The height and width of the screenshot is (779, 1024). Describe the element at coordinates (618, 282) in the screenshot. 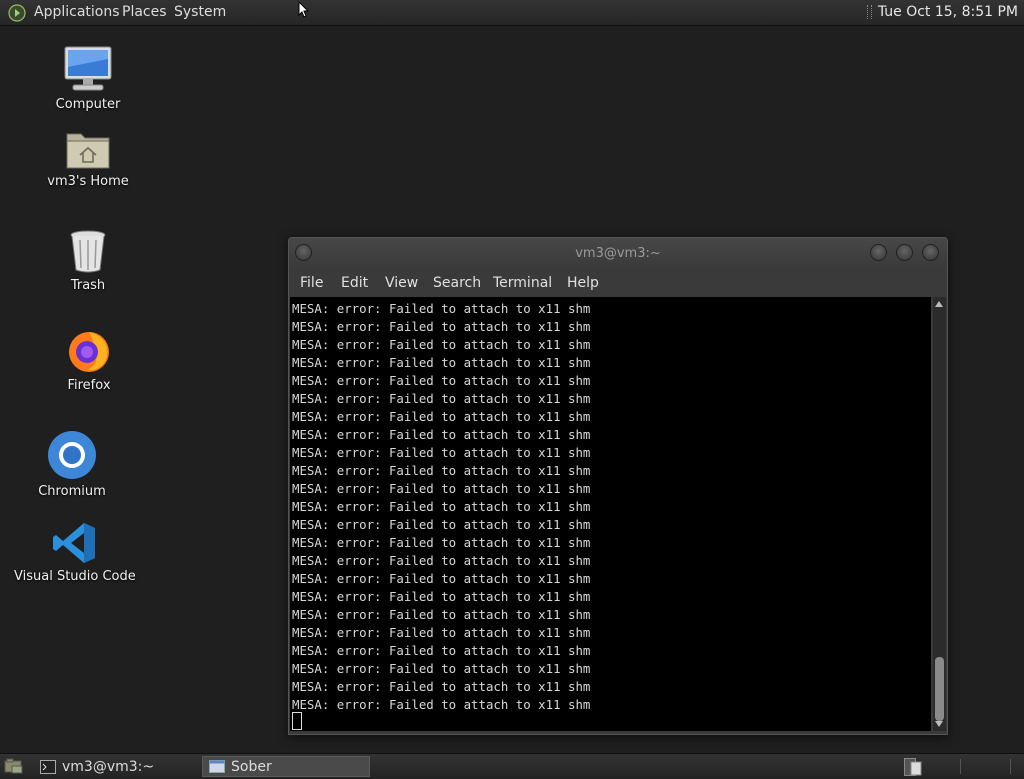

I see `terminal-menubar: File Edit View Search Terminal Help` at that location.